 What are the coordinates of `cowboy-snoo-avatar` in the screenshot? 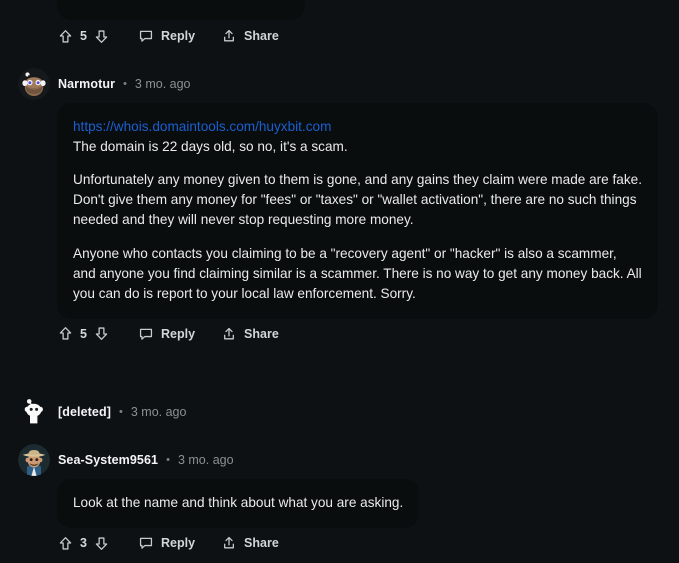 It's located at (34, 460).